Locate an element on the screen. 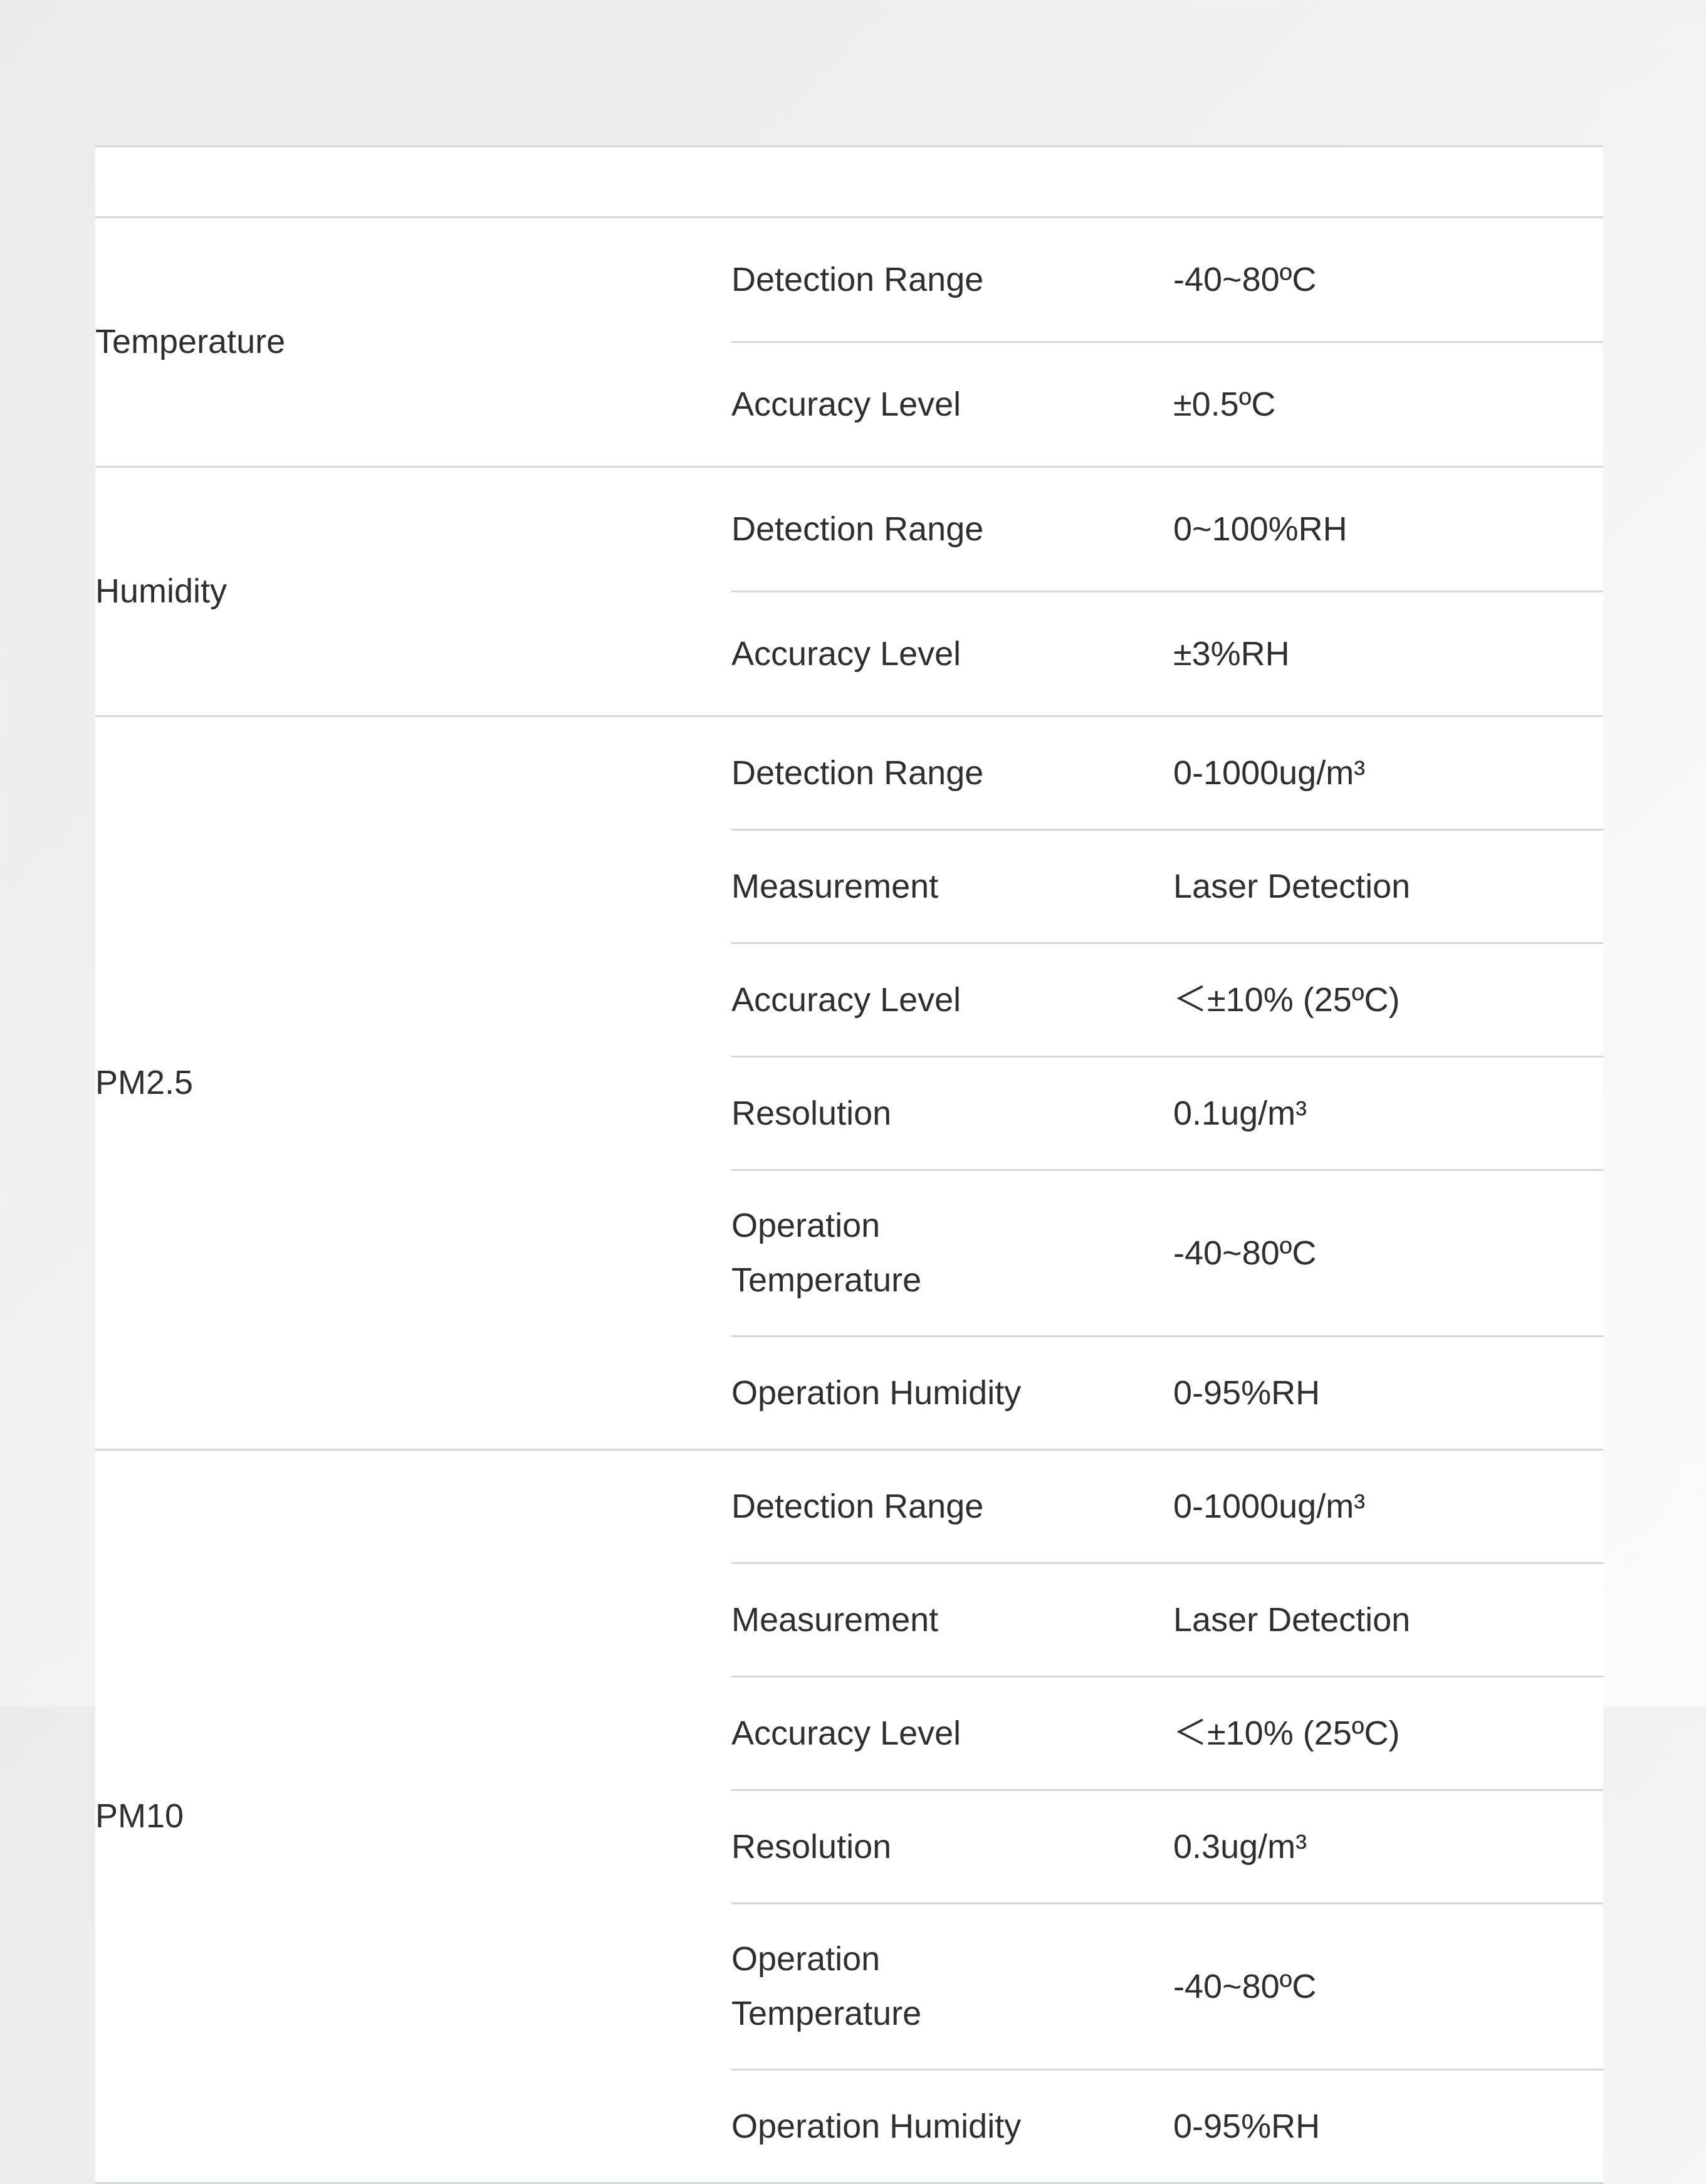 The width and height of the screenshot is (1706, 2184). group-label-humidity: Humidity is located at coordinates (413, 591).